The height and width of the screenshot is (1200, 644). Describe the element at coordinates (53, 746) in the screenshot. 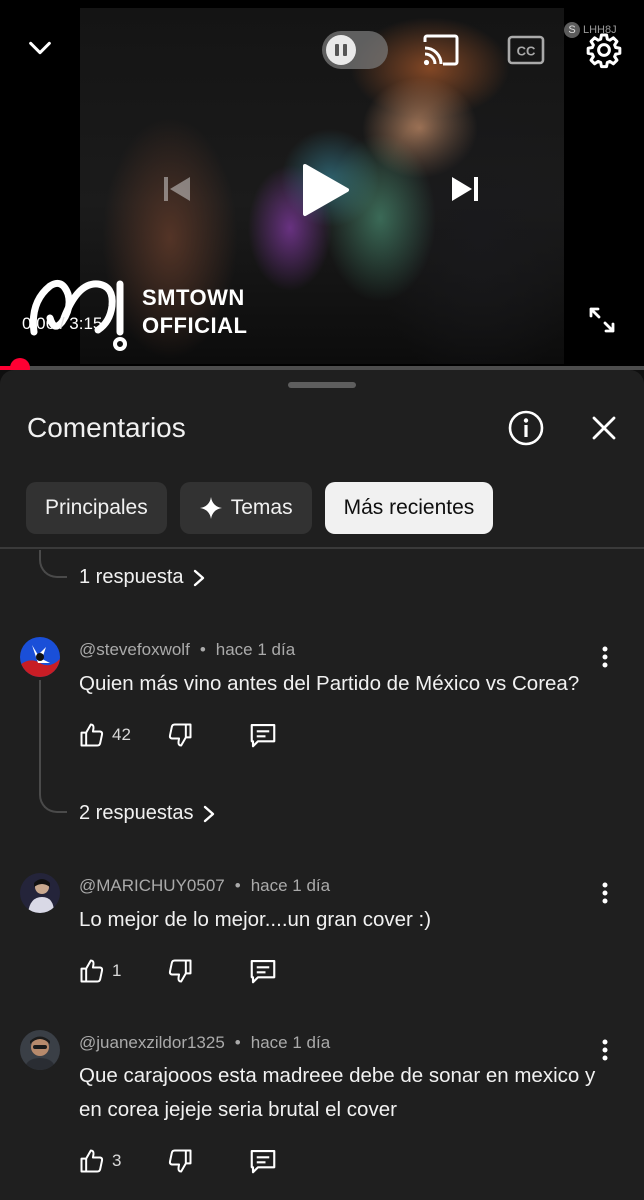

I see `thread-connector` at that location.